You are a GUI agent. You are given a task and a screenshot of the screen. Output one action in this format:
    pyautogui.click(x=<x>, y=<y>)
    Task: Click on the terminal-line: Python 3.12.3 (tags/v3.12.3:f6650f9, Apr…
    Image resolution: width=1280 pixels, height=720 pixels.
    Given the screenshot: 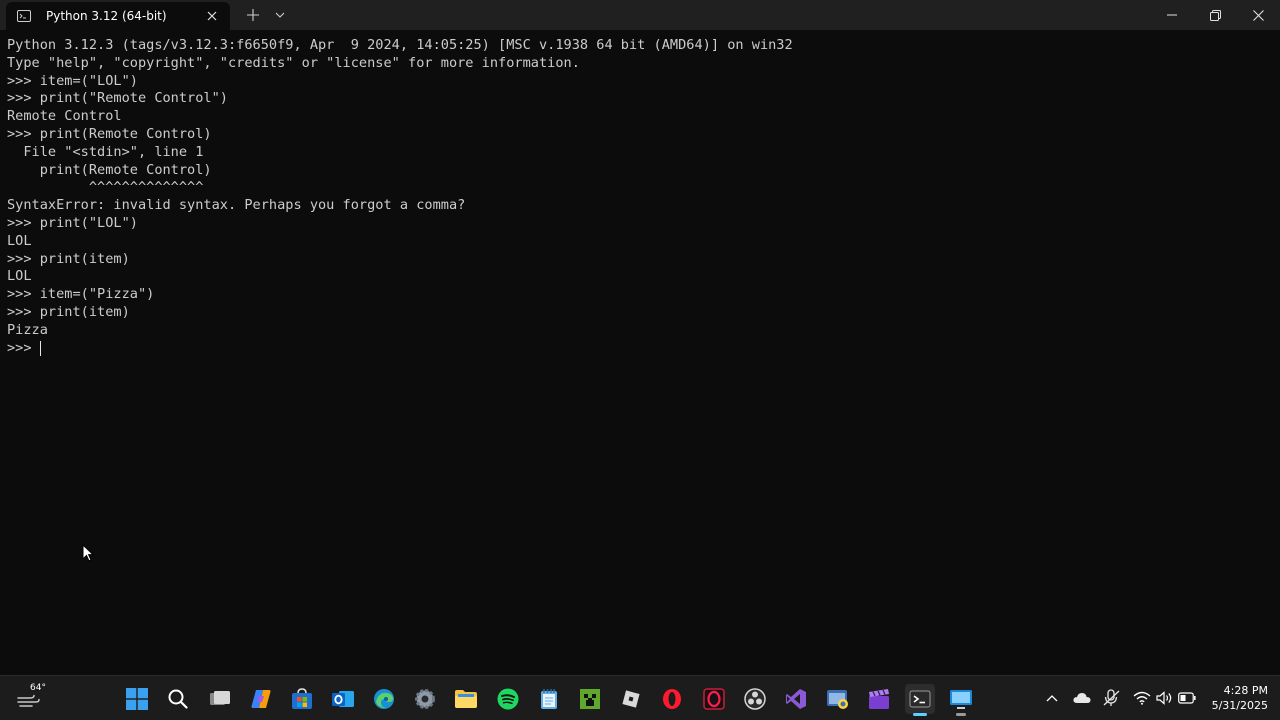 What is the action you would take?
    pyautogui.click(x=400, y=45)
    